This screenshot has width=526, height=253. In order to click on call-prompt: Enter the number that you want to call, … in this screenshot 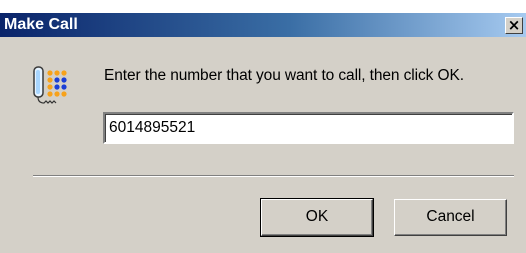, I will do `click(284, 75)`.